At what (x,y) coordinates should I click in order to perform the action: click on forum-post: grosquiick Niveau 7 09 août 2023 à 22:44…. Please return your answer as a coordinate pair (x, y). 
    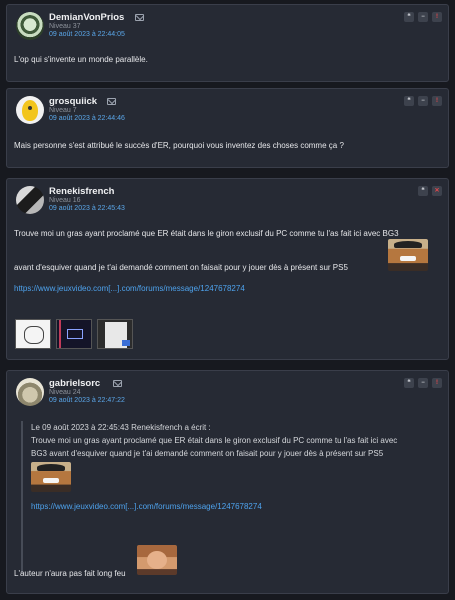
    Looking at the image, I should click on (227, 128).